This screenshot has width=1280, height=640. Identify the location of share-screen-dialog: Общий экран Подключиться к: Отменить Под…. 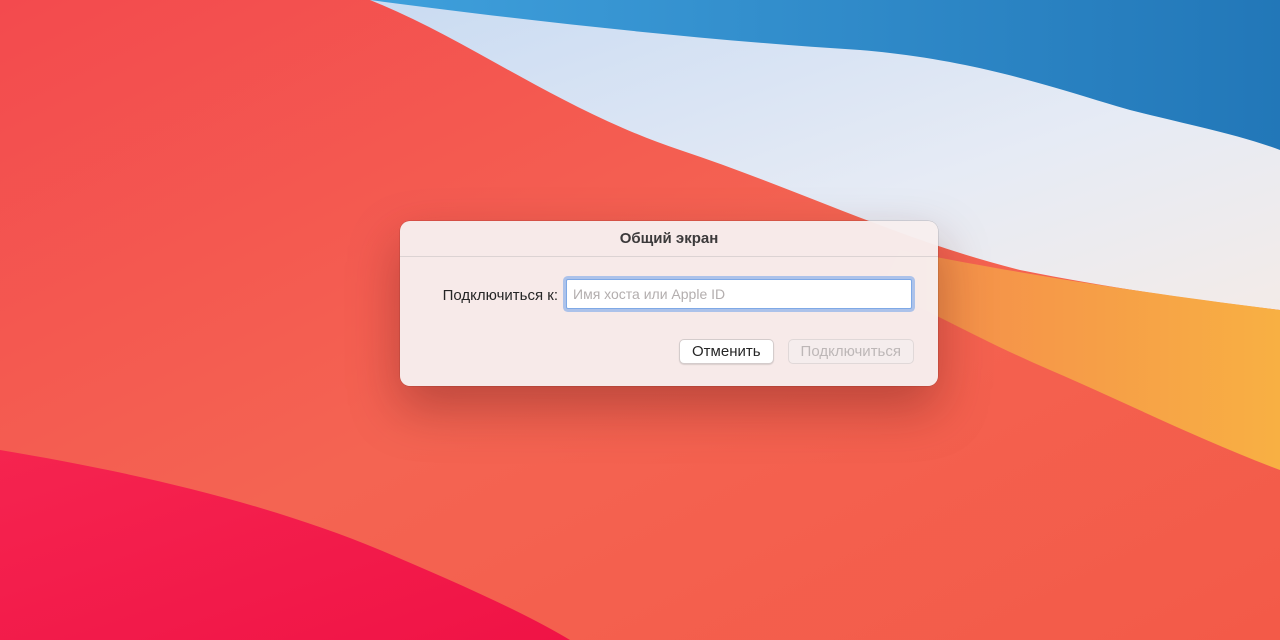
(669, 303).